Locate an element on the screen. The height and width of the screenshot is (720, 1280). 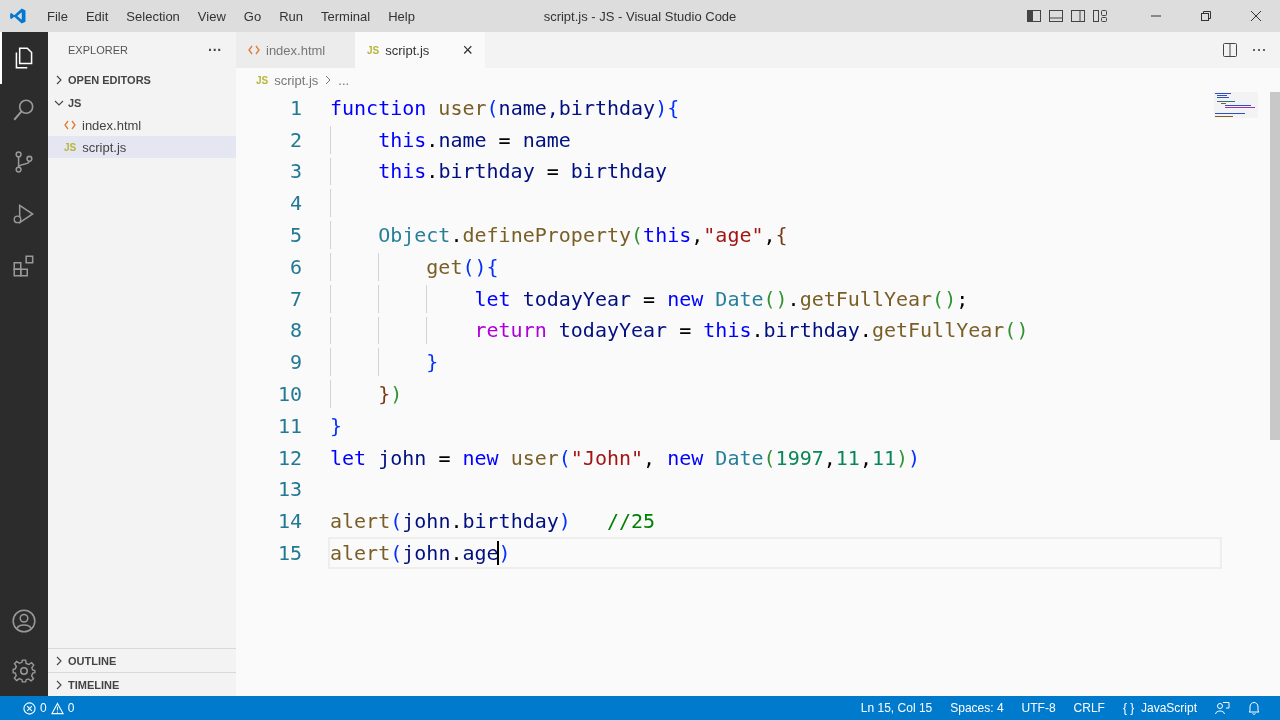
status-item: UTF-8 is located at coordinates (1038, 708).